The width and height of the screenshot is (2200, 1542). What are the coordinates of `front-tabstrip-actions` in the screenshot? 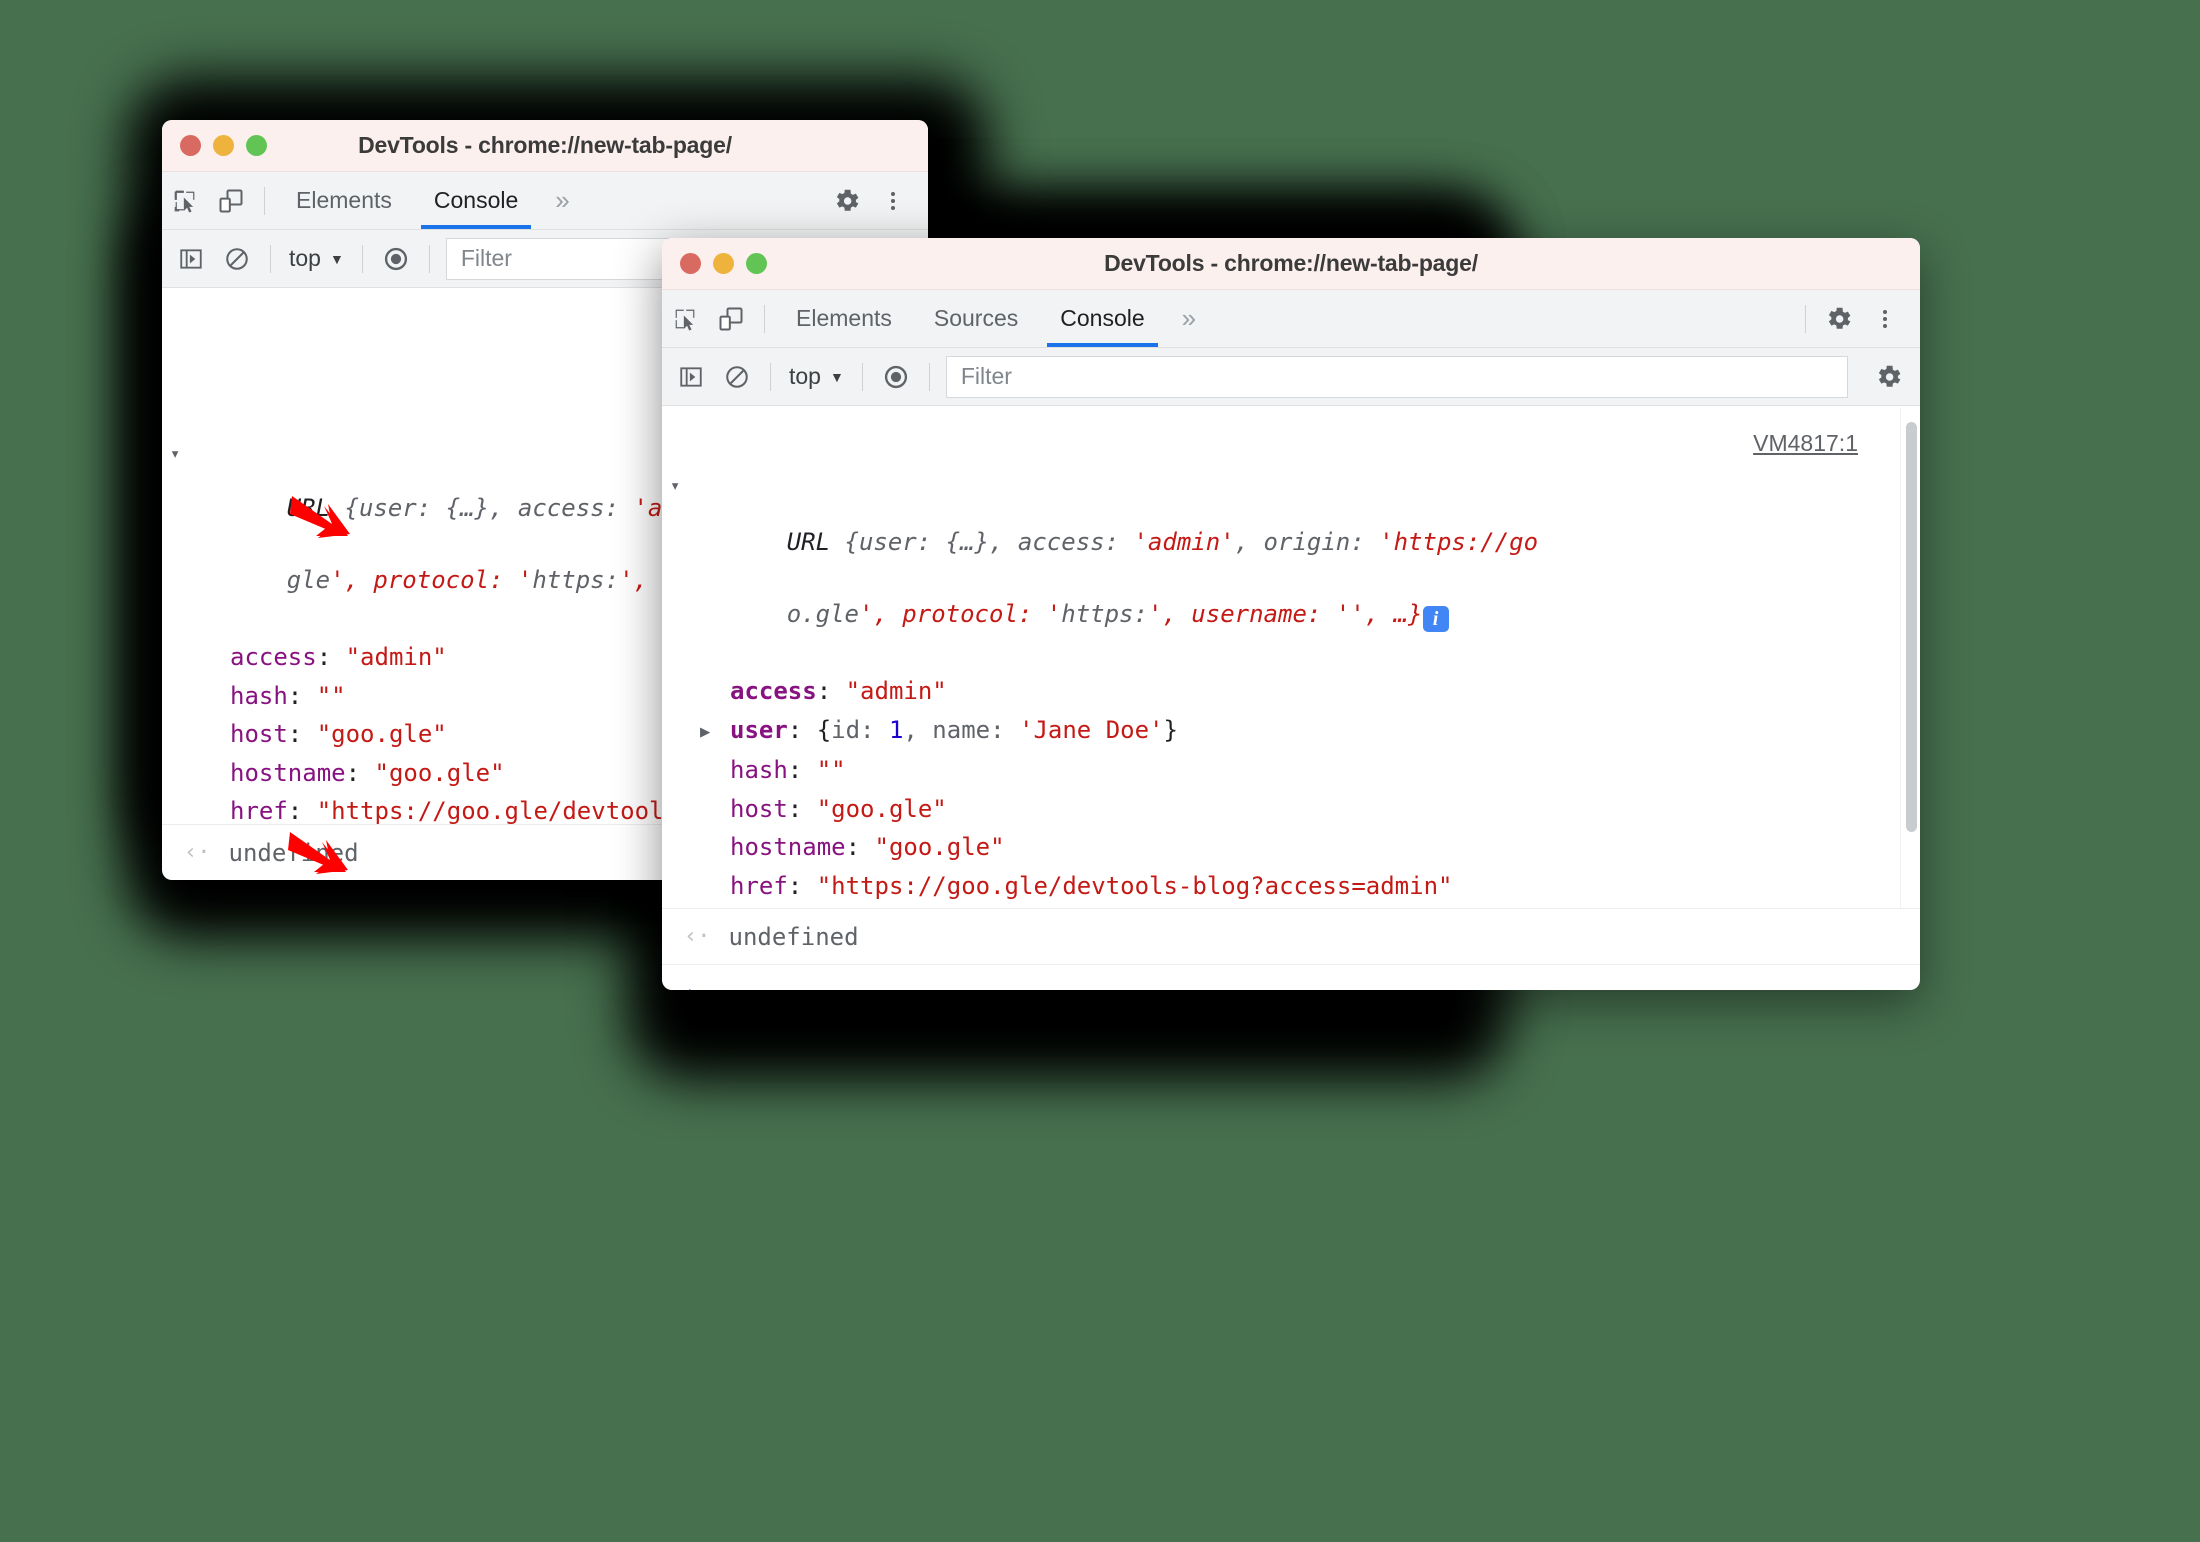 It's located at (1857, 319).